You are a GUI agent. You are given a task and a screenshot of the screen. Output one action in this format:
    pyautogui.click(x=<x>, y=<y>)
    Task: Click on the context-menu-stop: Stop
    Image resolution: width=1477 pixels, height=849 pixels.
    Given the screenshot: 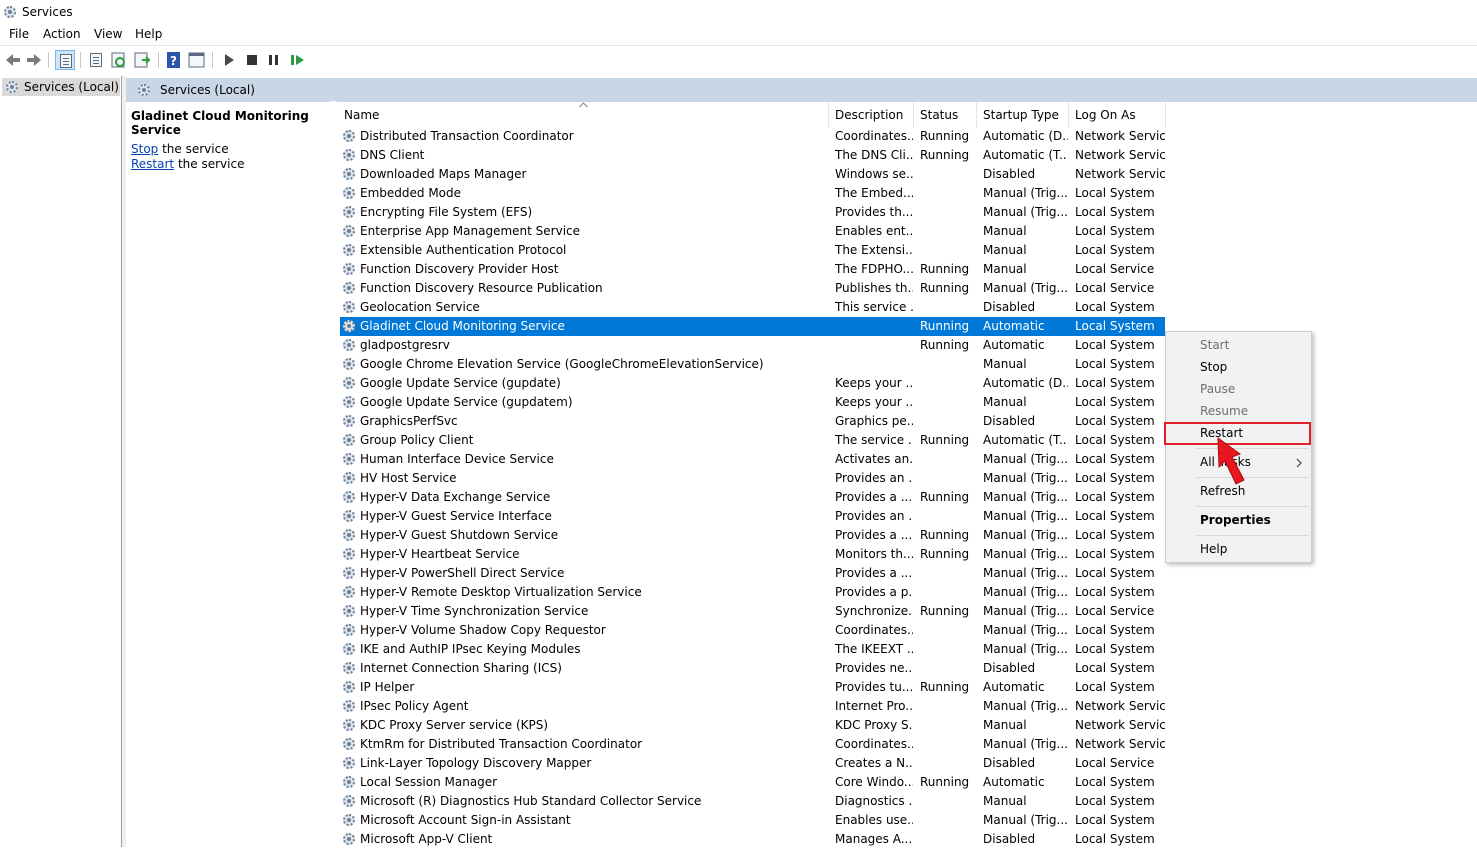 What is the action you would take?
    pyautogui.click(x=1213, y=367)
    